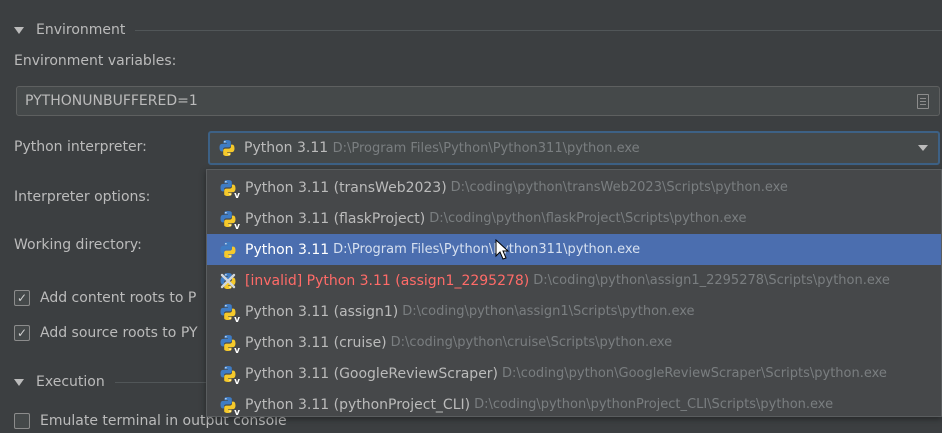  Describe the element at coordinates (923, 101) in the screenshot. I see `document-icon` at that location.